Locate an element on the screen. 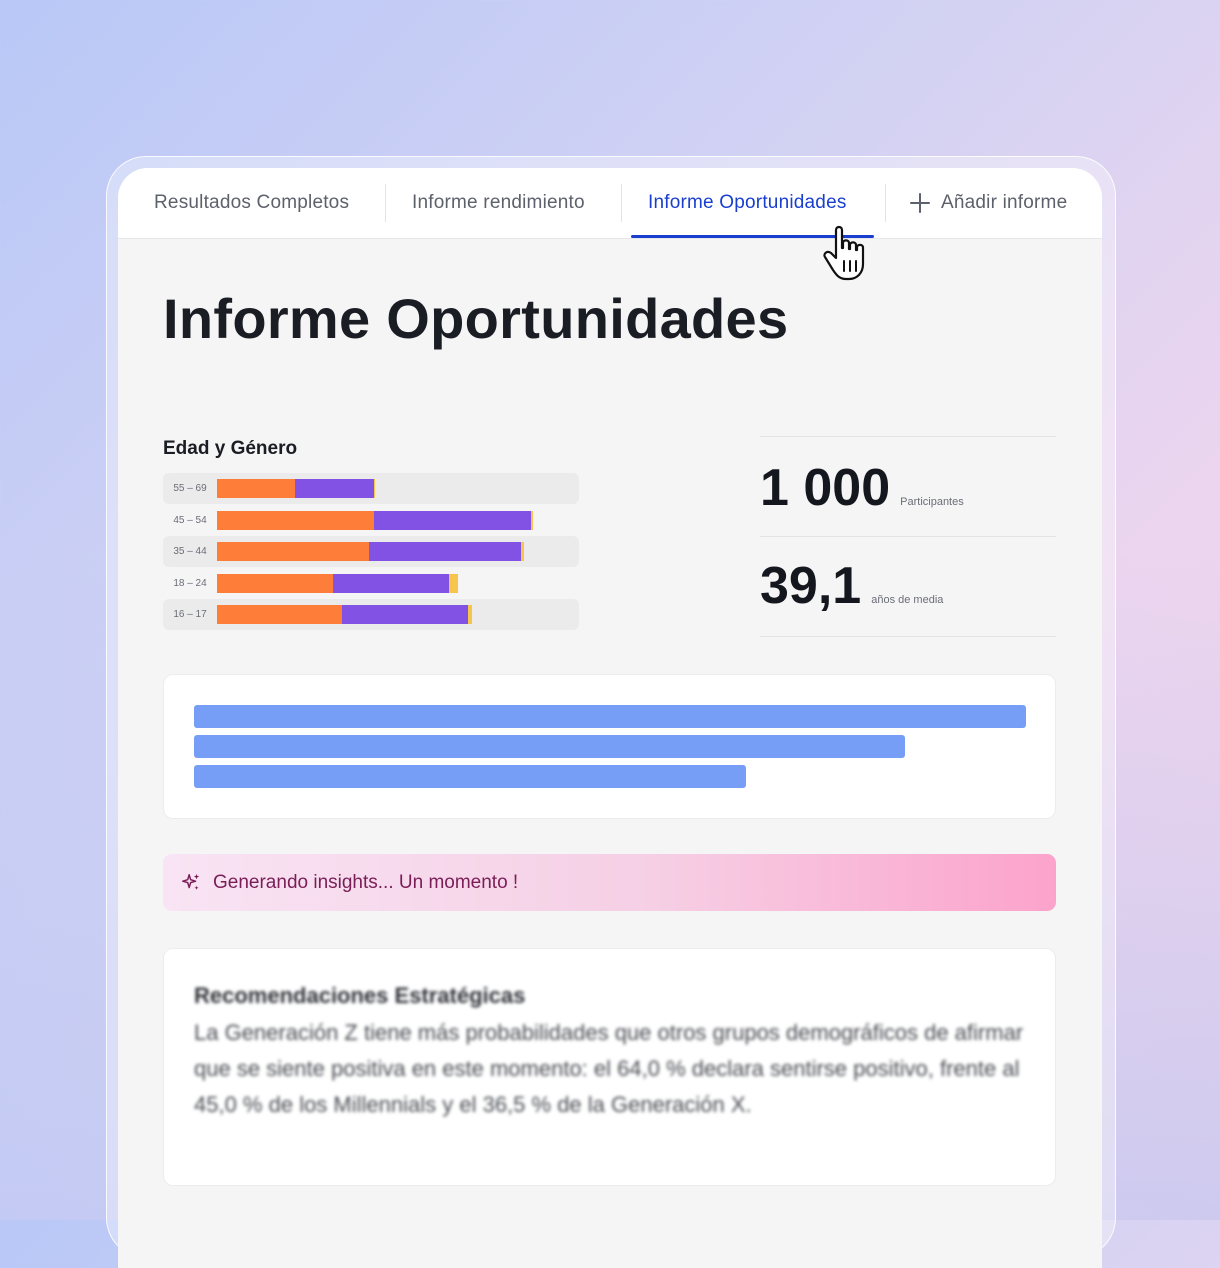 The height and width of the screenshot is (1268, 1220). insight-text: Generando insights... Un momento ! is located at coordinates (366, 882).